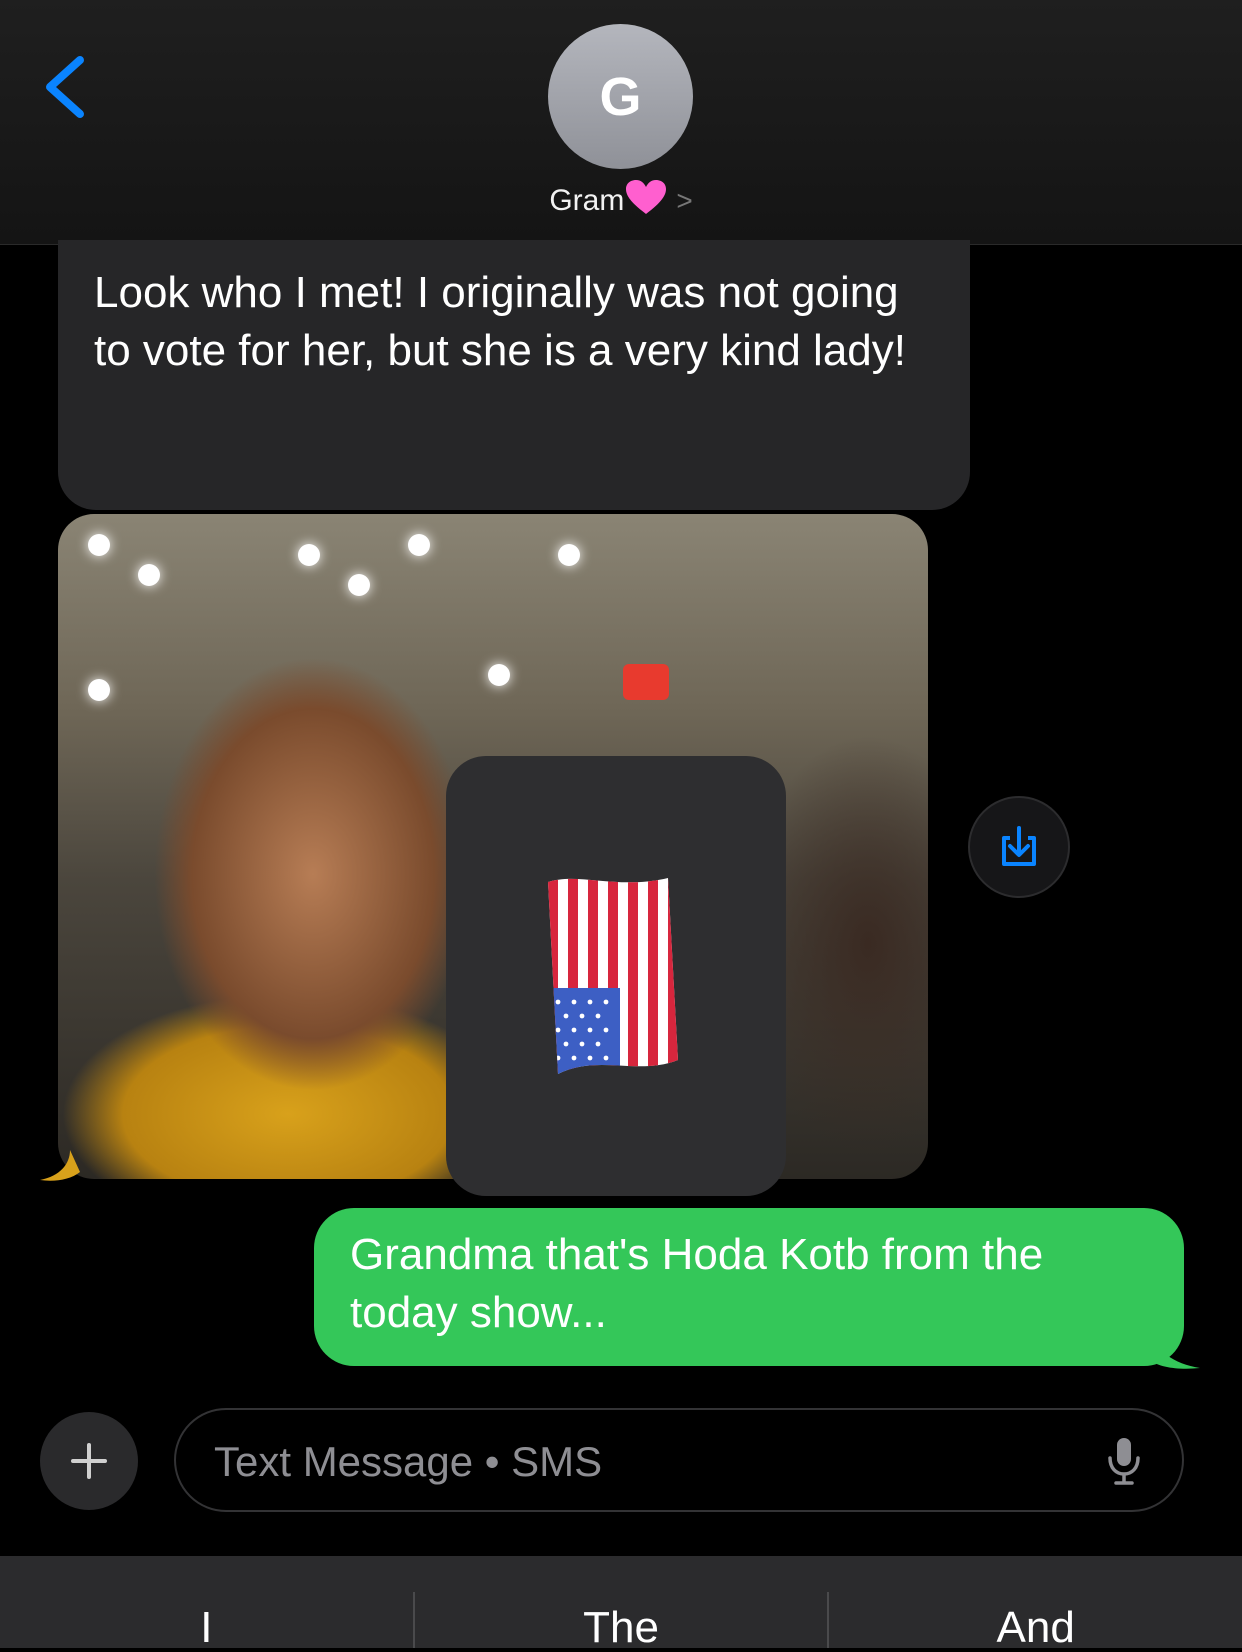  I want to click on save-photo-button, so click(1019, 847).